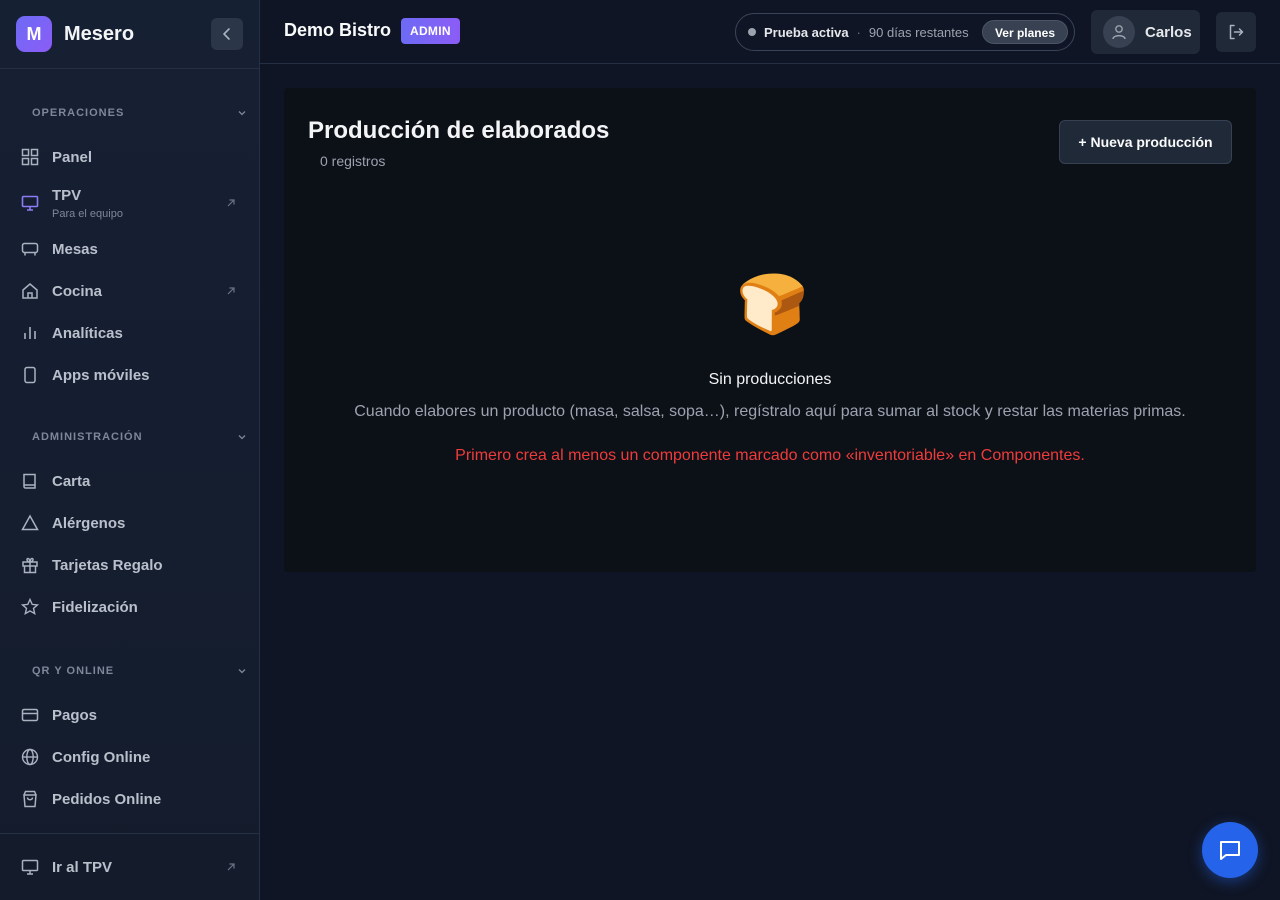 This screenshot has width=1280, height=900. What do you see at coordinates (71, 481) in the screenshot?
I see `sidebar-item-label: Carta` at bounding box center [71, 481].